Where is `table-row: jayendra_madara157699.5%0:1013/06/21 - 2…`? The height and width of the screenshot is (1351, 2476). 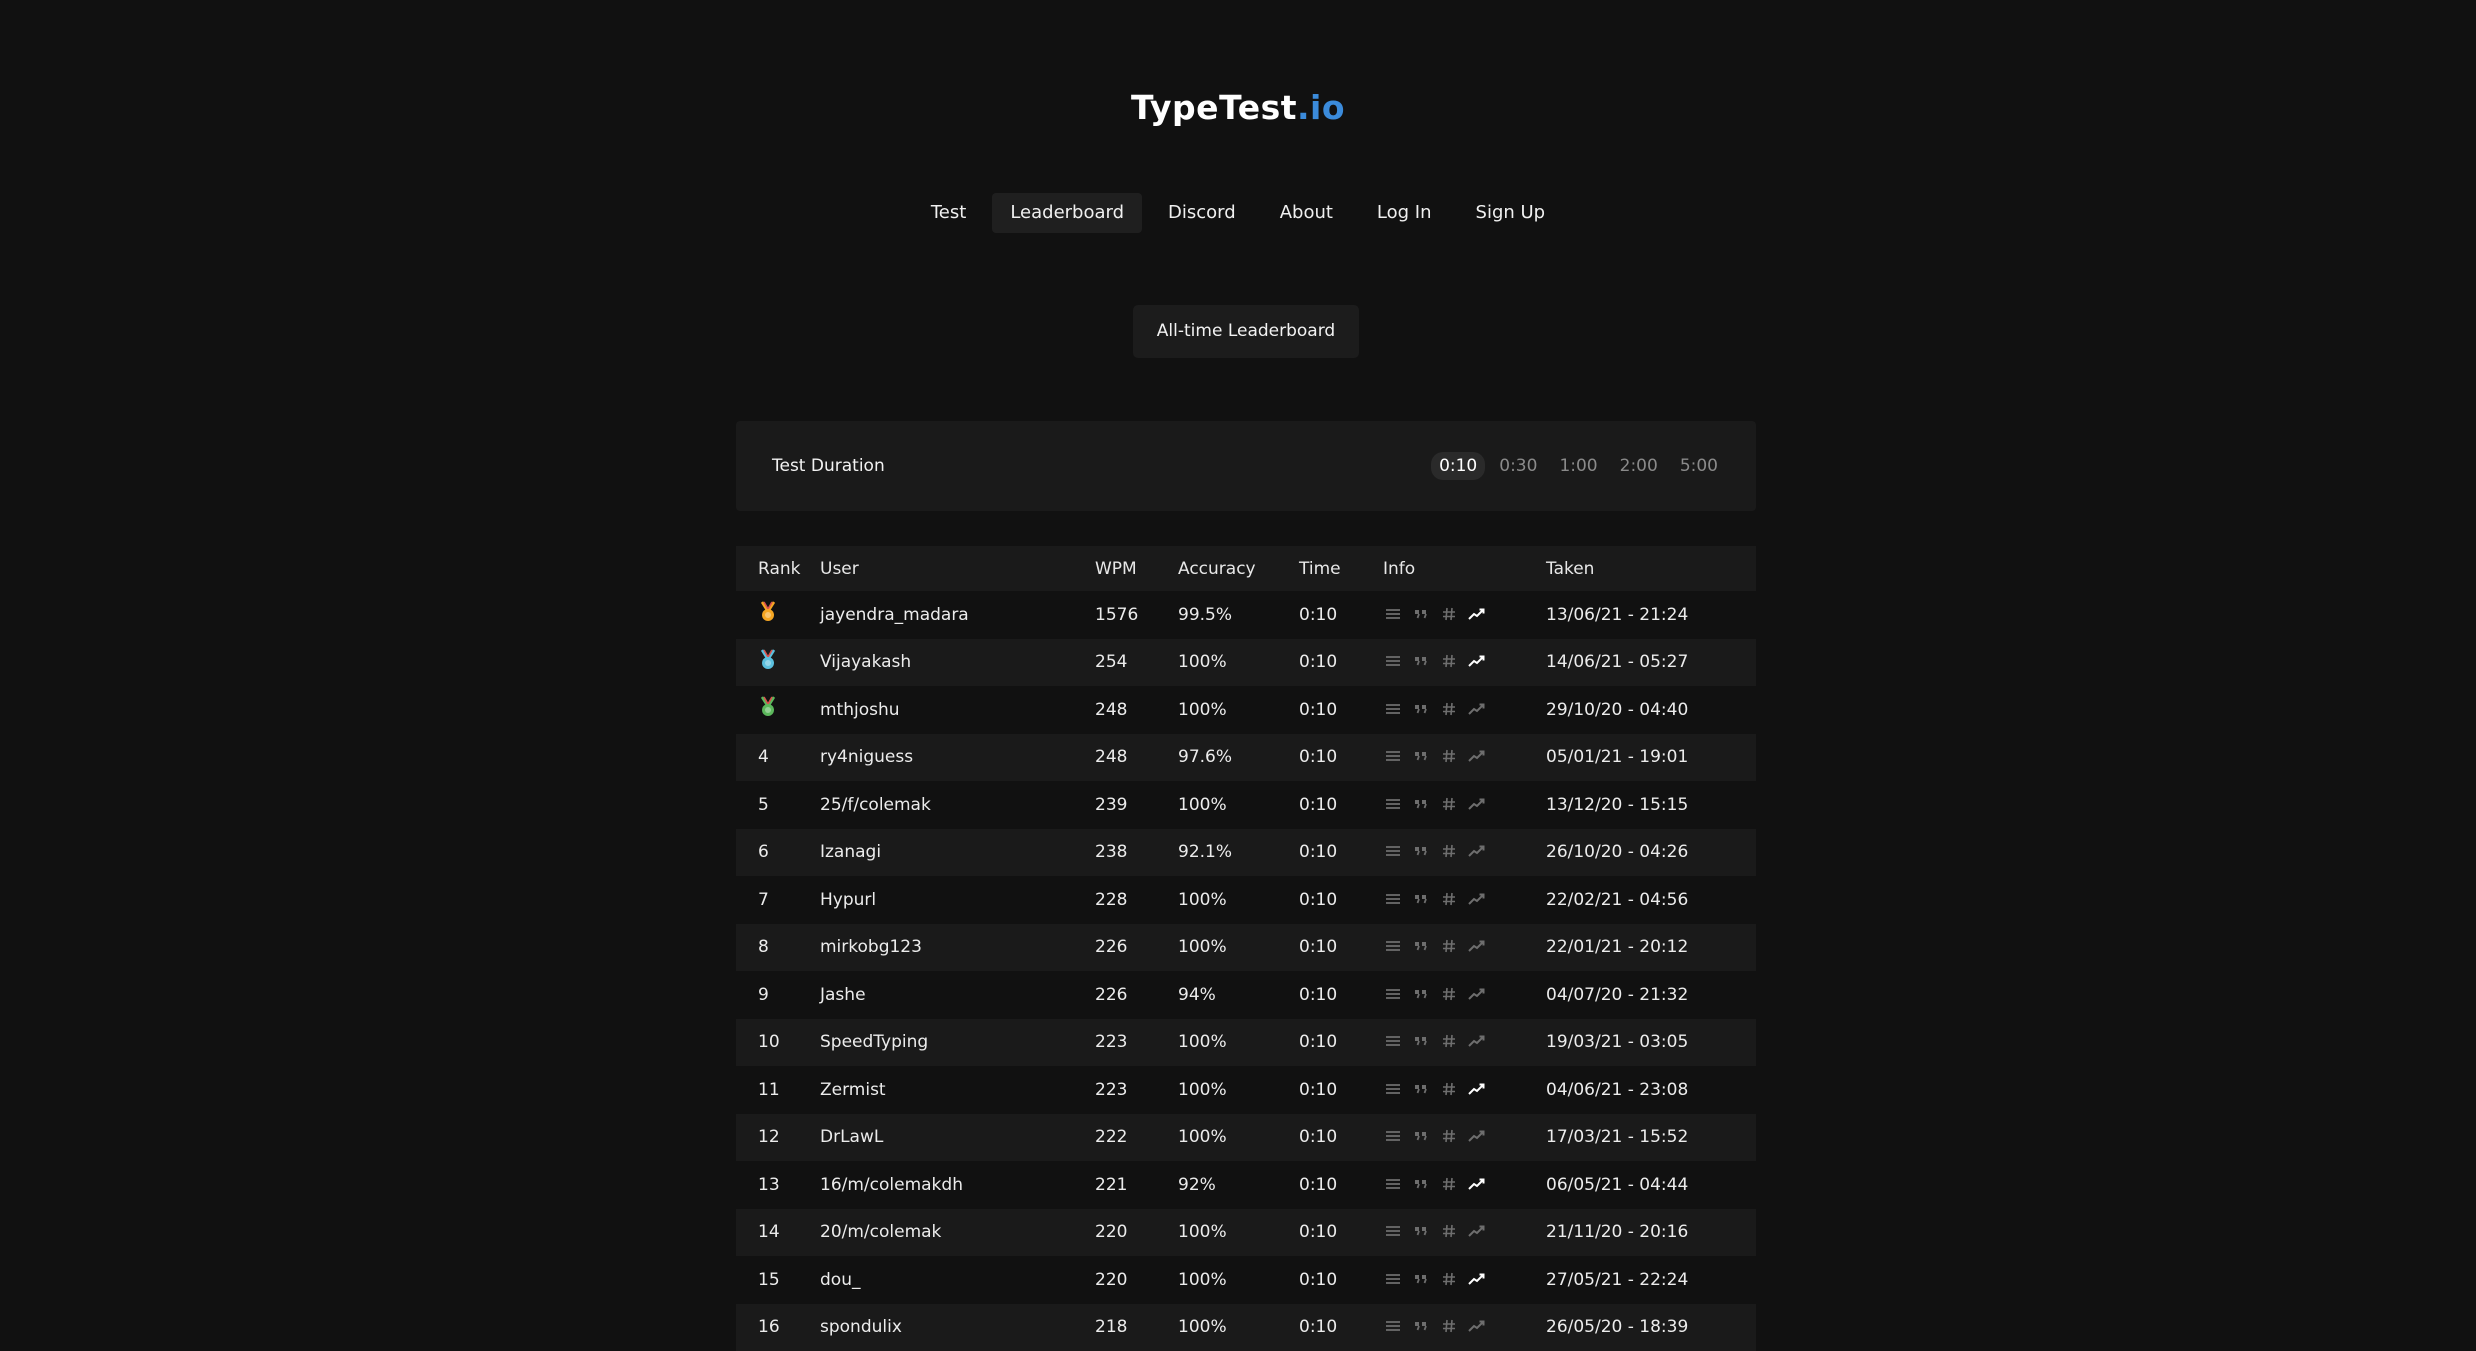
table-row: jayendra_madara157699.5%0:1013/06/21 - 2… is located at coordinates (1246, 615).